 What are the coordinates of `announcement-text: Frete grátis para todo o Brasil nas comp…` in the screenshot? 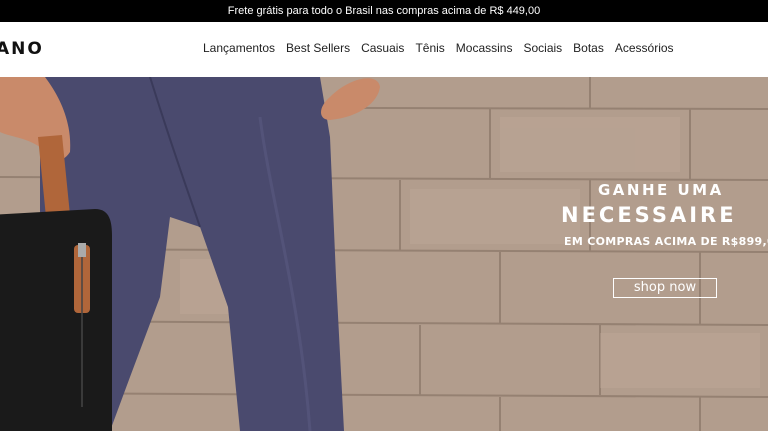 It's located at (384, 11).